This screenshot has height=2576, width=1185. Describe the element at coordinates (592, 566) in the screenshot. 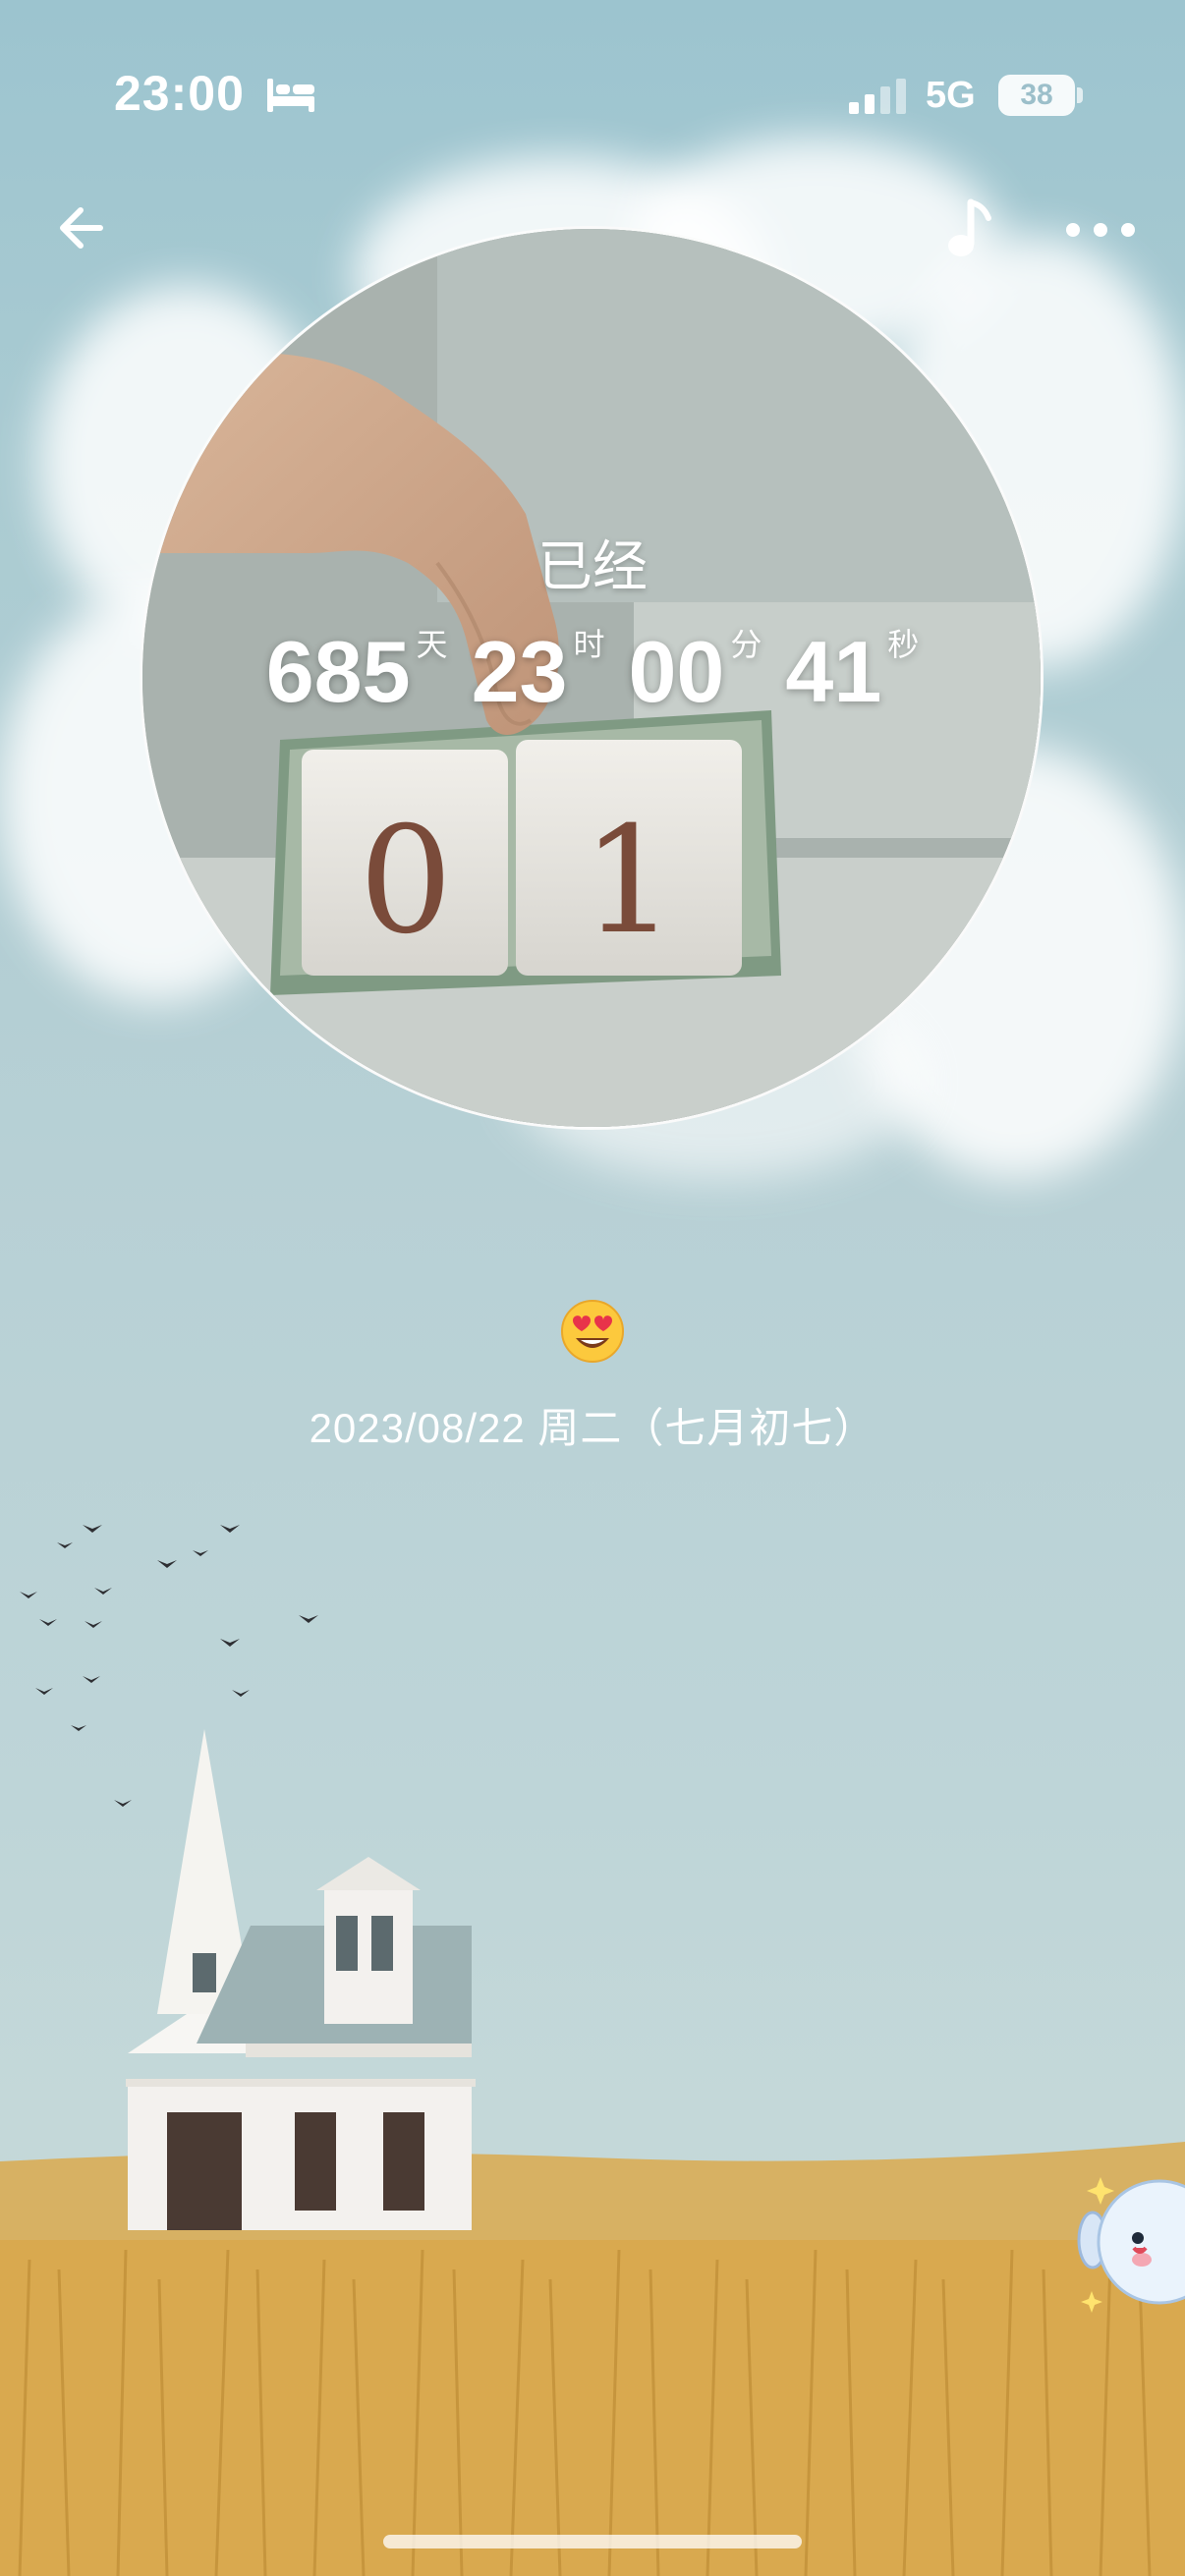

I see `elapsed-label: 已经` at that location.